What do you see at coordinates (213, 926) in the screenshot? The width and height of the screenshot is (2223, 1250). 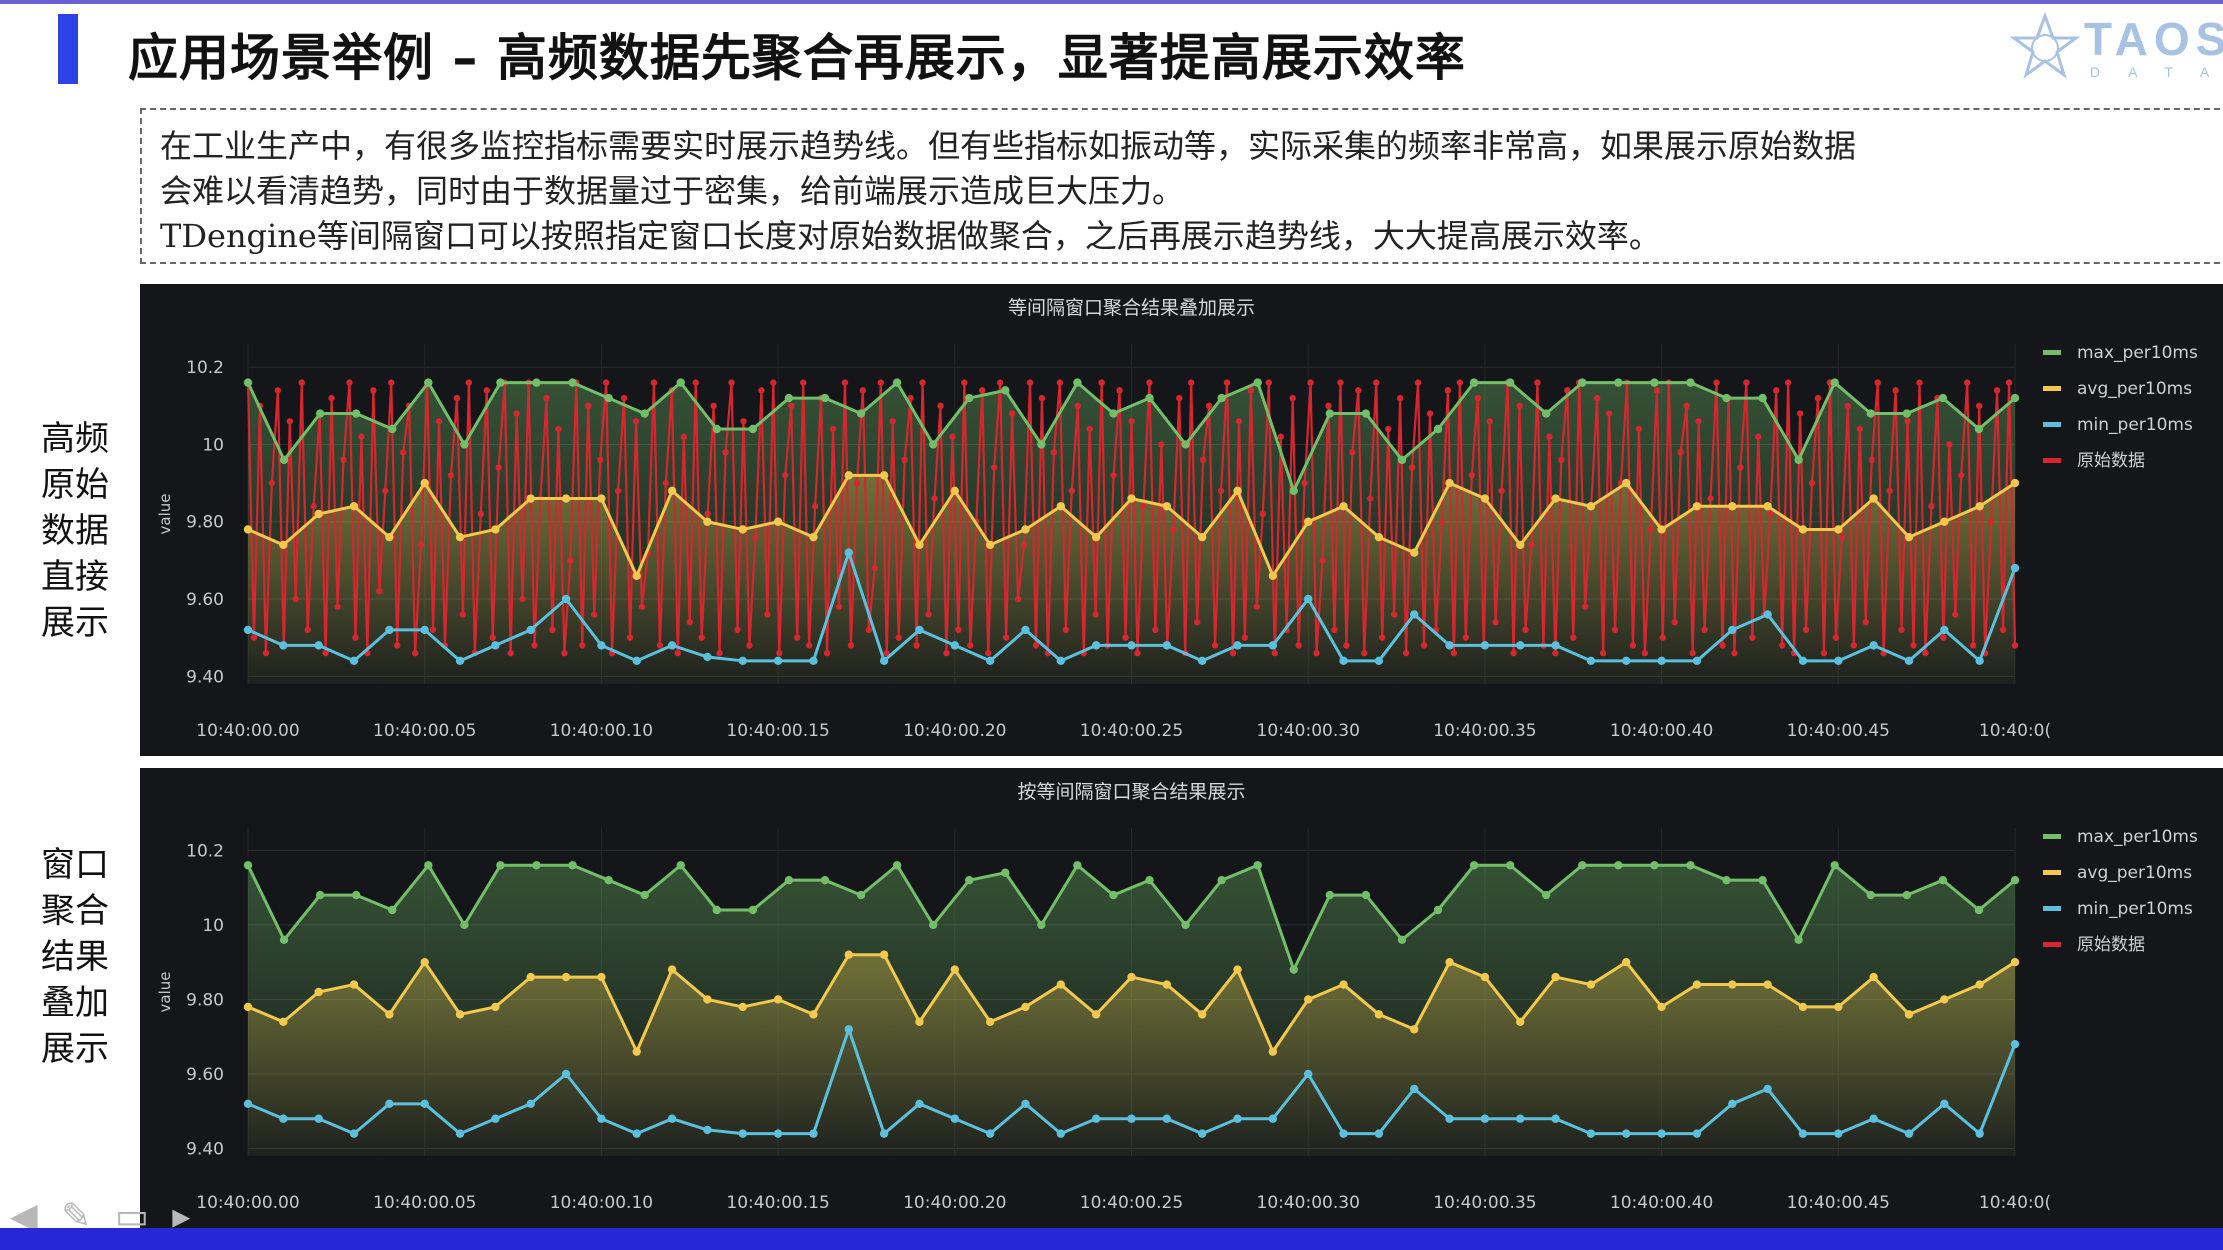 I see `y-tick-label: 10` at bounding box center [213, 926].